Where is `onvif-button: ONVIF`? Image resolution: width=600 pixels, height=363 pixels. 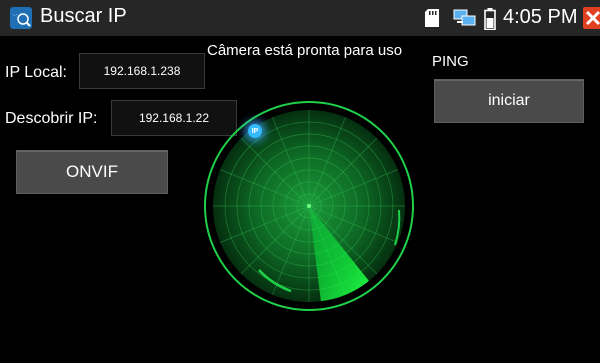 onvif-button: ONVIF is located at coordinates (92, 172).